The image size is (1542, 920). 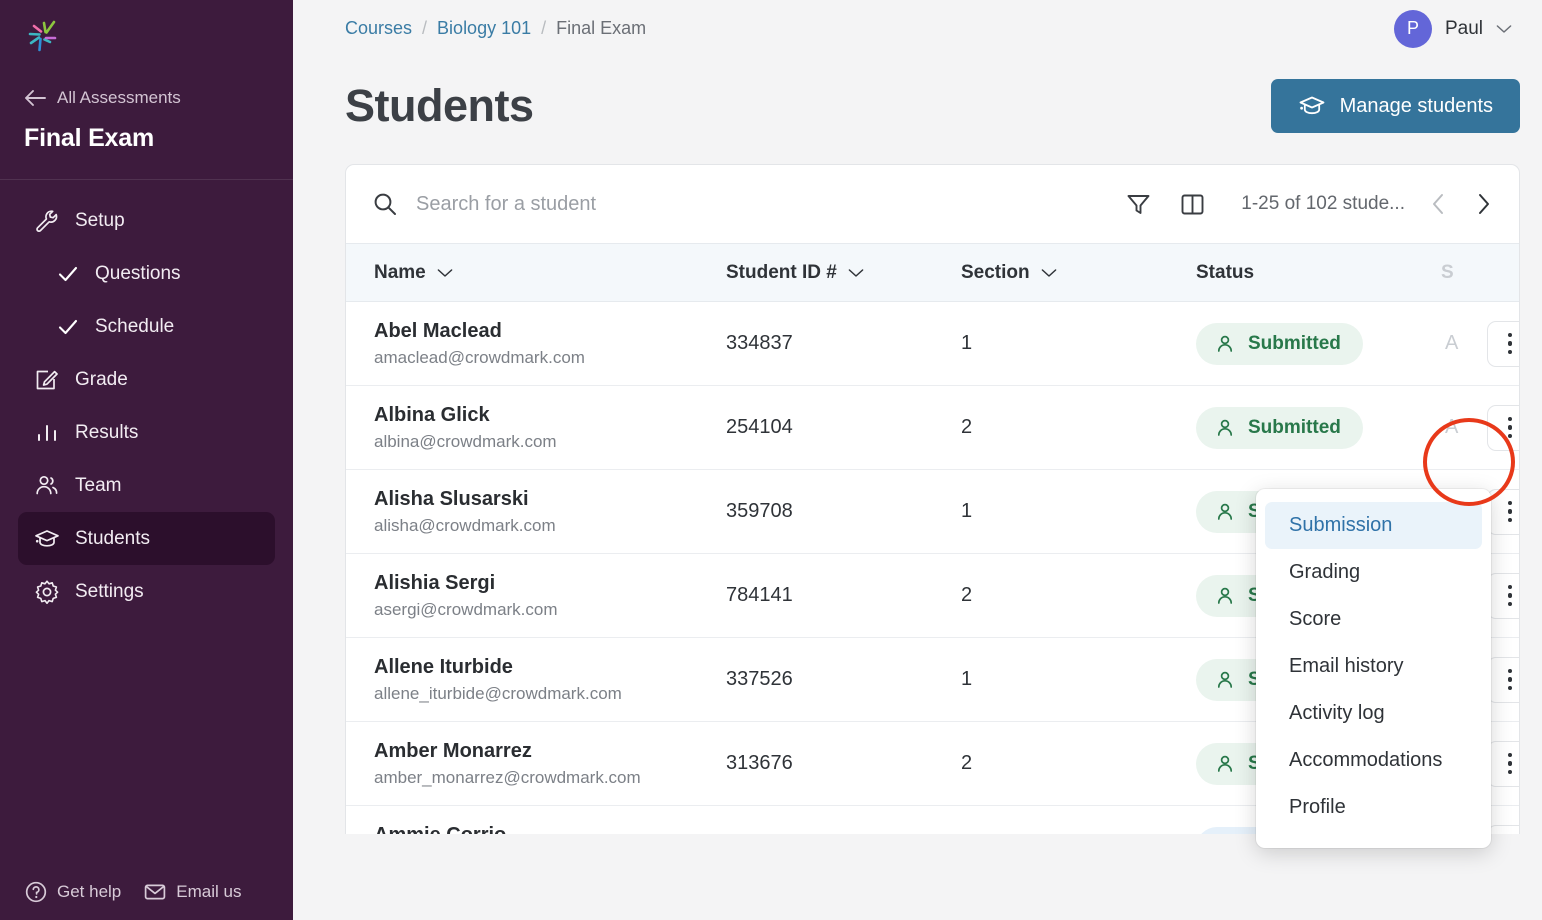 What do you see at coordinates (1439, 204) in the screenshot?
I see `prev-page-button` at bounding box center [1439, 204].